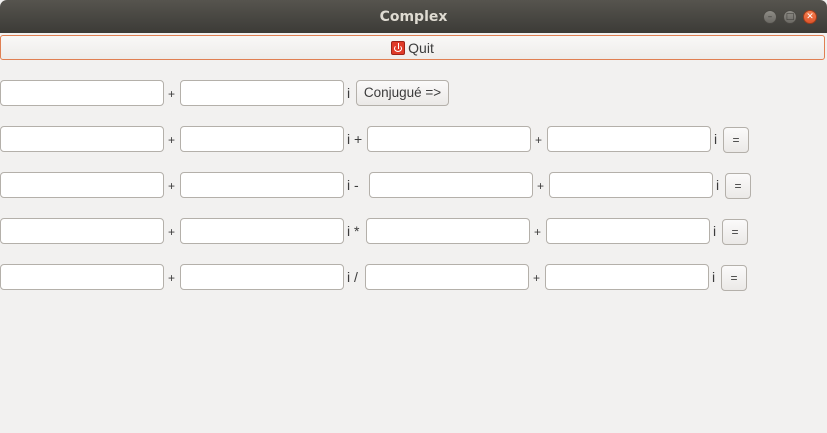 The image size is (827, 433). I want to click on mul-a-imag-input, so click(262, 231).